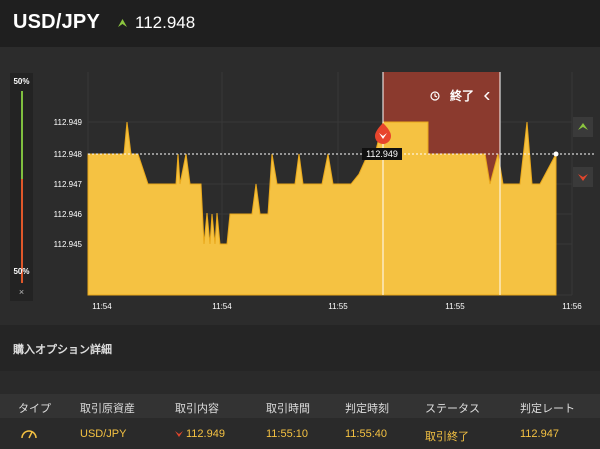 The width and height of the screenshot is (600, 449). I want to click on x-tick: 11:56, so click(572, 306).